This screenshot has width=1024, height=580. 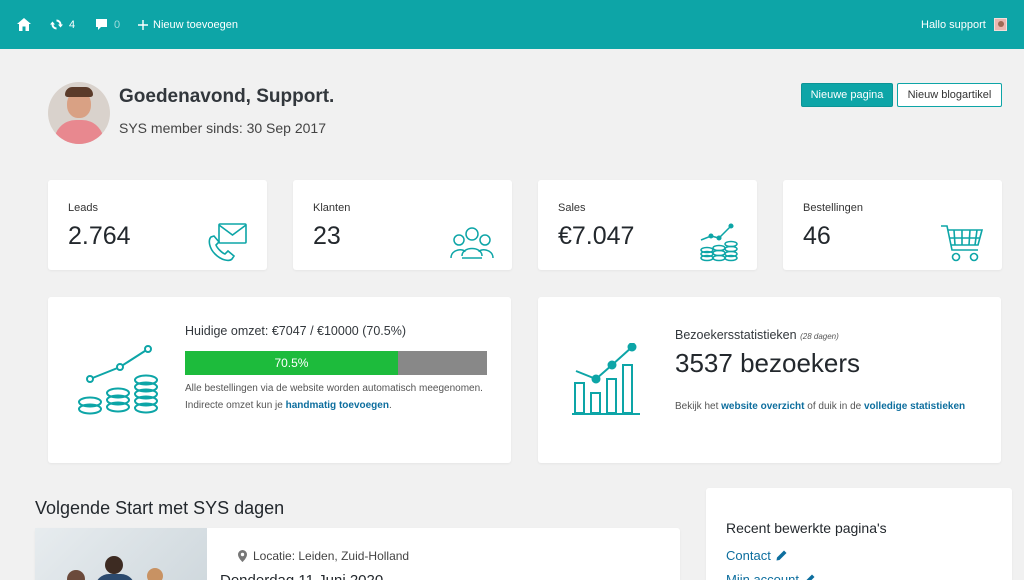 I want to click on coins-growth-icon, so click(x=717, y=242).